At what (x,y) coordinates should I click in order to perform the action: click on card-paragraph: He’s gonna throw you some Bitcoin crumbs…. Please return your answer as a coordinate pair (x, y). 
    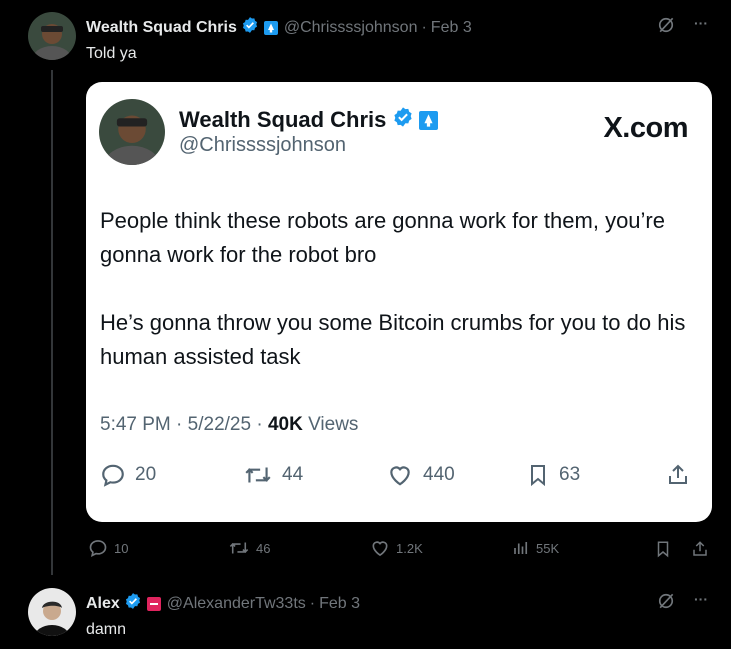
    Looking at the image, I should click on (393, 339).